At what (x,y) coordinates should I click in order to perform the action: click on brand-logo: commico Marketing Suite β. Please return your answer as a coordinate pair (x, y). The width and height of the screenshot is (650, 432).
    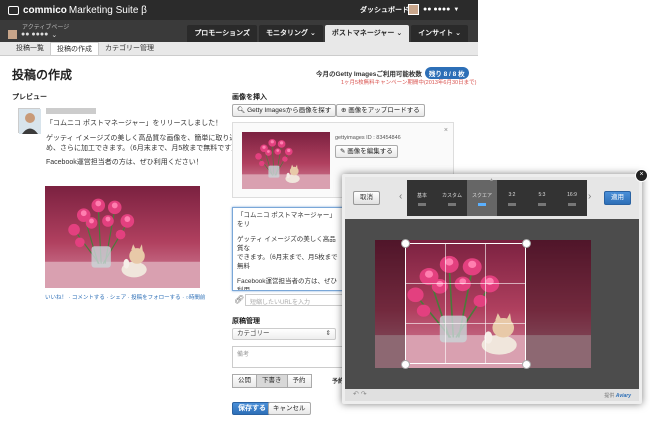
    Looking at the image, I should click on (77, 10).